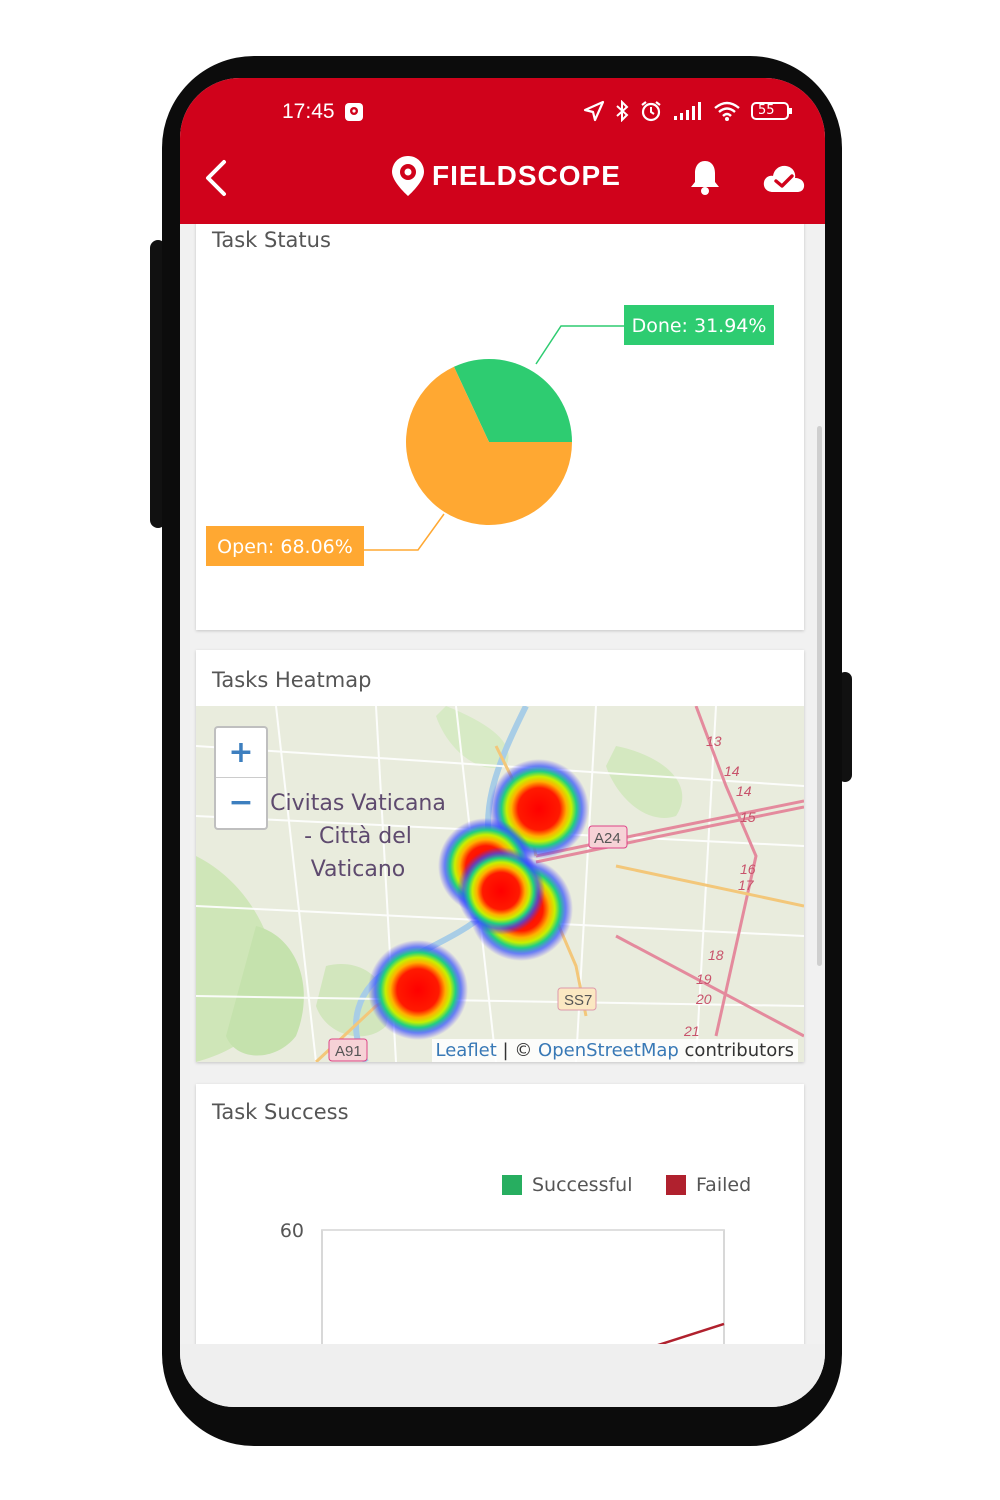 The width and height of the screenshot is (1000, 1500). What do you see at coordinates (819, 696) in the screenshot?
I see `scrollbar` at bounding box center [819, 696].